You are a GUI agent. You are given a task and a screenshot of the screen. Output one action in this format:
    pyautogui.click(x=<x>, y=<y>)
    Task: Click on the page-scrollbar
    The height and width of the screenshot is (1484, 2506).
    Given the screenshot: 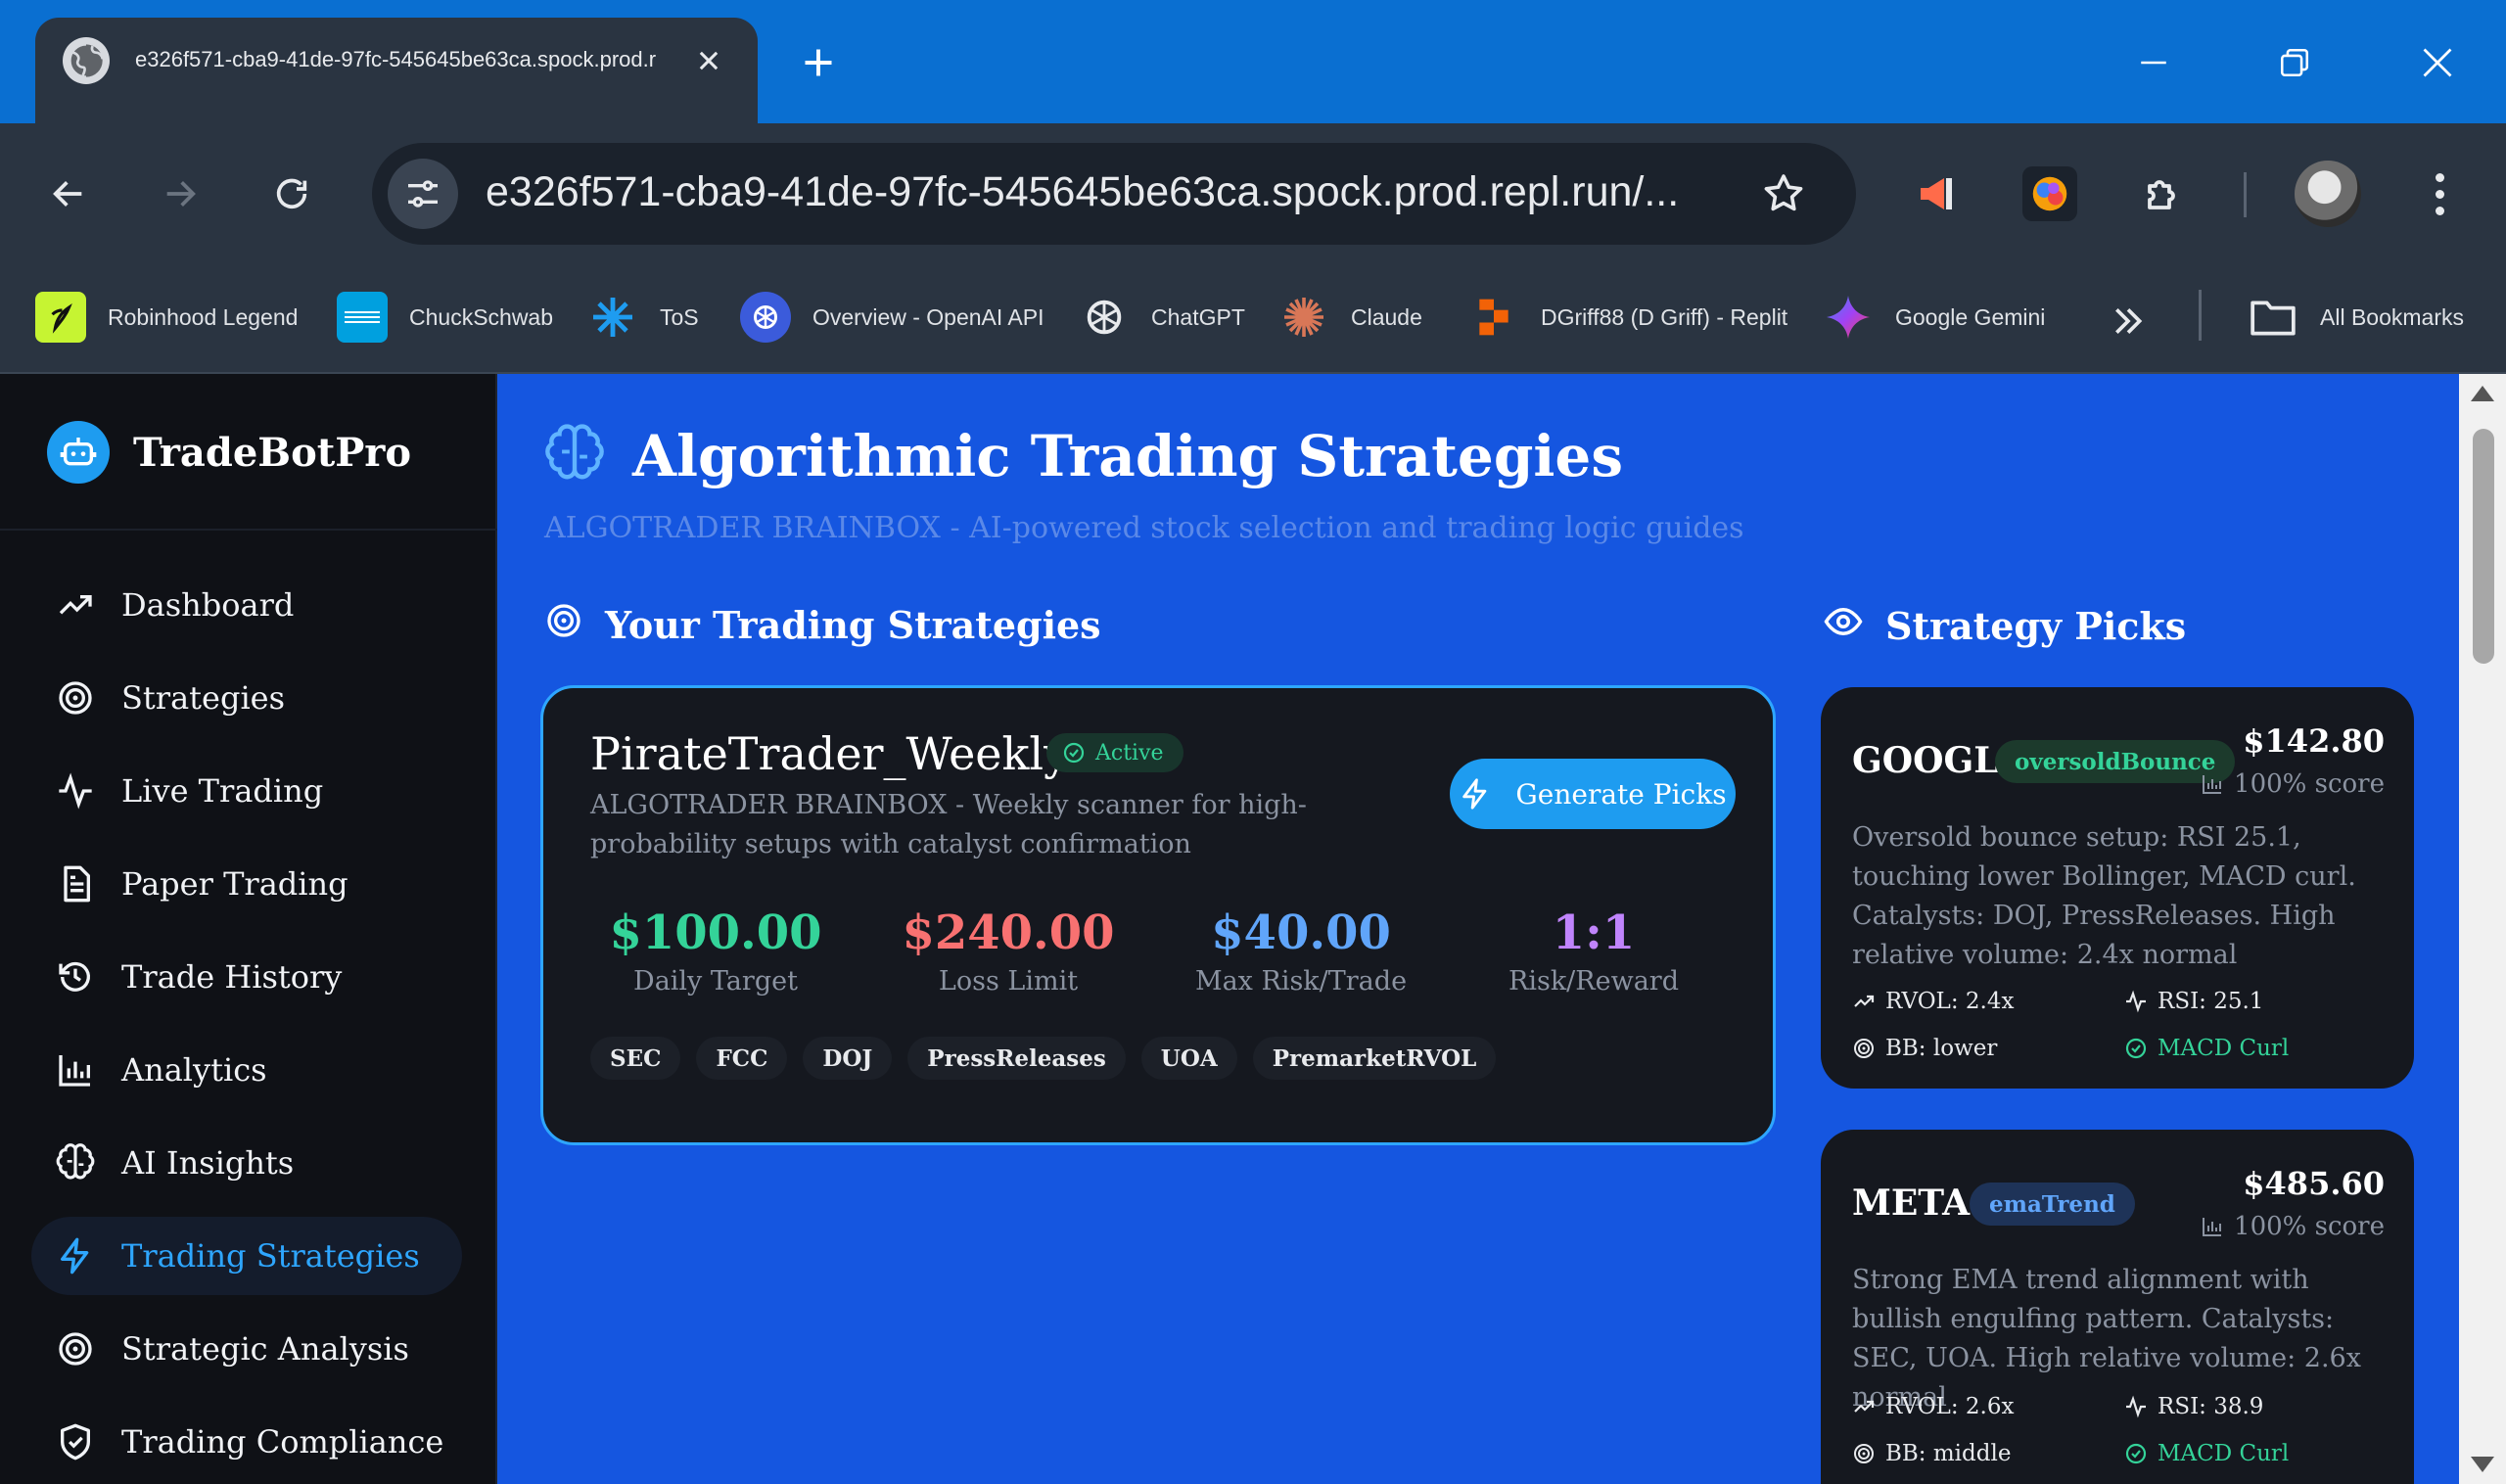 What is the action you would take?
    pyautogui.click(x=2482, y=929)
    